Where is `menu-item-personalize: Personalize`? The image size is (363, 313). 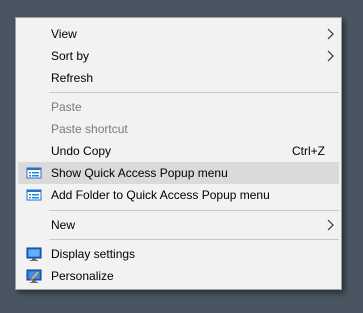 menu-item-personalize: Personalize is located at coordinates (178, 276).